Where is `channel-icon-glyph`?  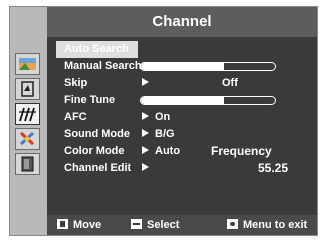
channel-icon-glyph is located at coordinates (27, 114).